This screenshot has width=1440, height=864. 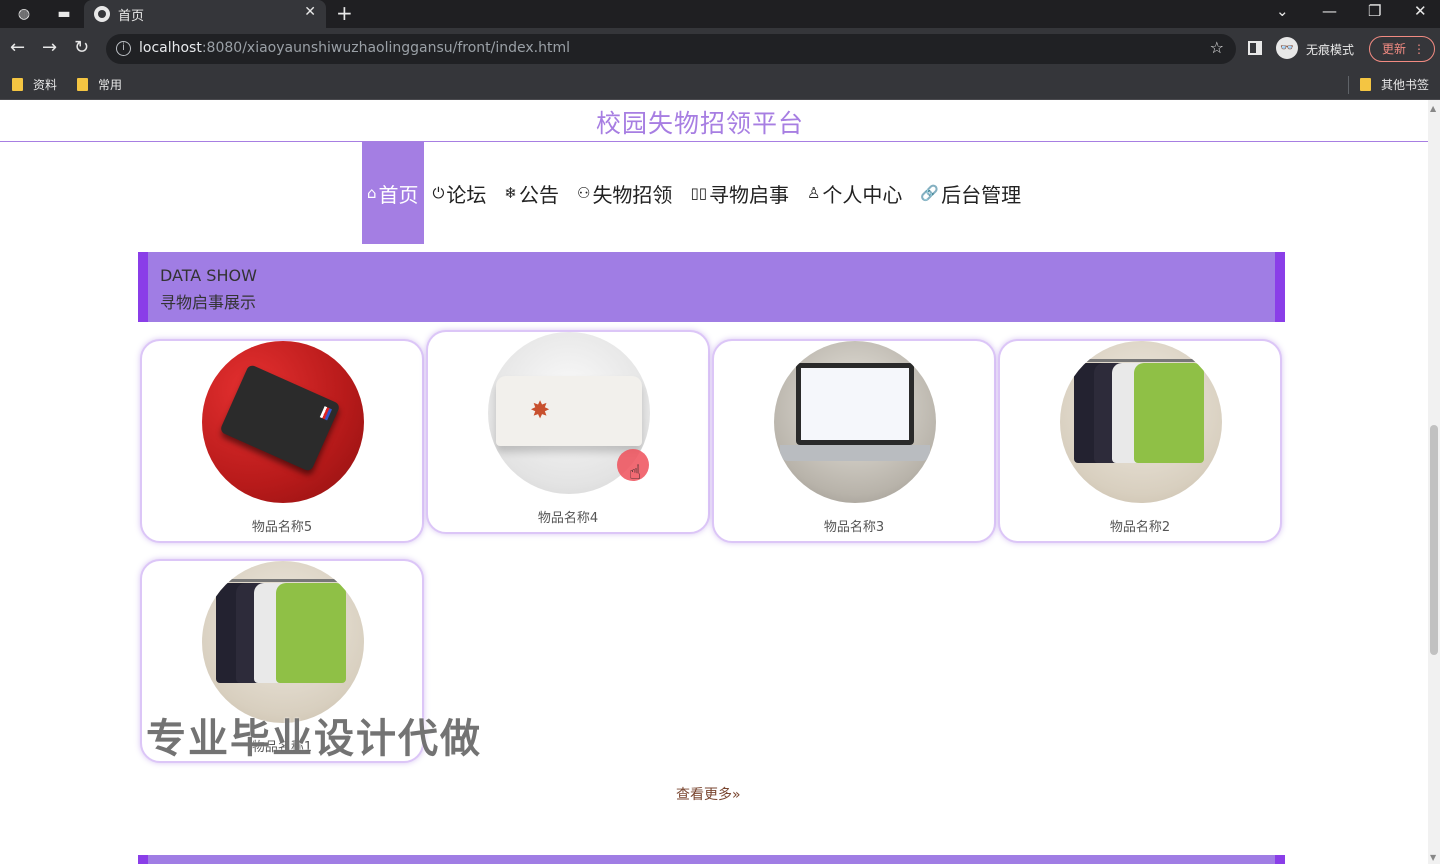 What do you see at coordinates (393, 193) in the screenshot?
I see `nav-item-home: ⌂ 首页` at bounding box center [393, 193].